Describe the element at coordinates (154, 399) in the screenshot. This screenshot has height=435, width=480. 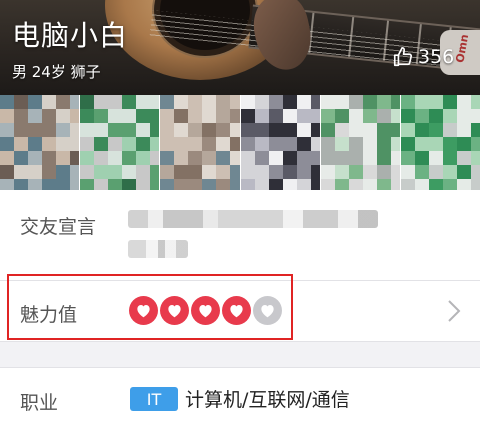
I see `occupation-badge: IT` at that location.